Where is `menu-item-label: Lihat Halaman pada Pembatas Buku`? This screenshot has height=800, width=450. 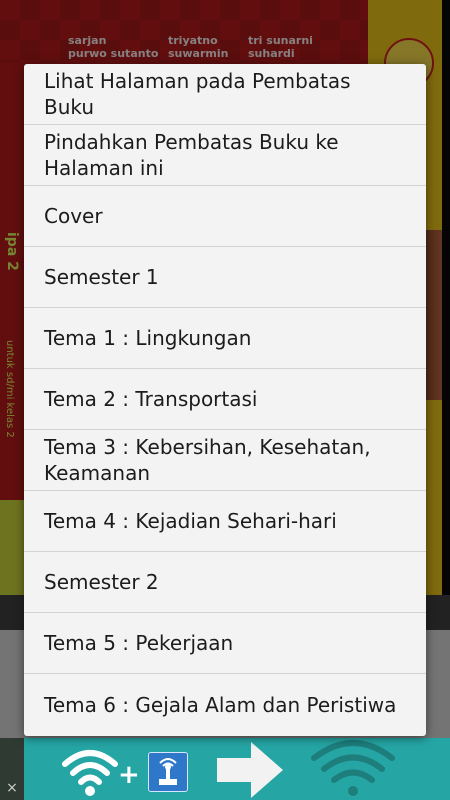 menu-item-label: Lihat Halaman pada Pembatas Buku is located at coordinates (197, 94).